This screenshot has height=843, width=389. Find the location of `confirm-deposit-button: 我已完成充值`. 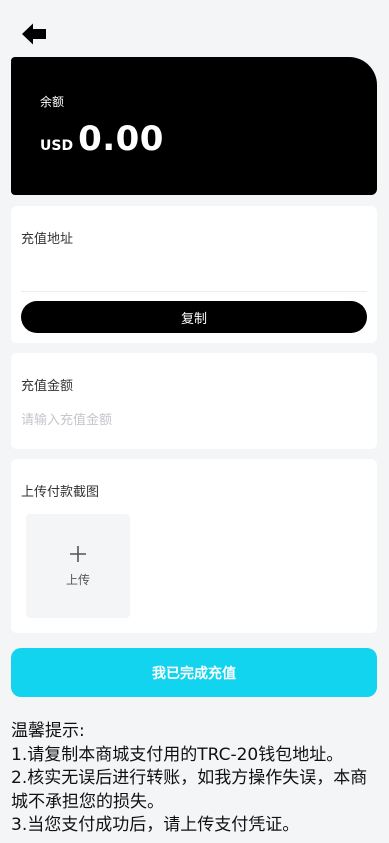

confirm-deposit-button: 我已完成充值 is located at coordinates (194, 672).